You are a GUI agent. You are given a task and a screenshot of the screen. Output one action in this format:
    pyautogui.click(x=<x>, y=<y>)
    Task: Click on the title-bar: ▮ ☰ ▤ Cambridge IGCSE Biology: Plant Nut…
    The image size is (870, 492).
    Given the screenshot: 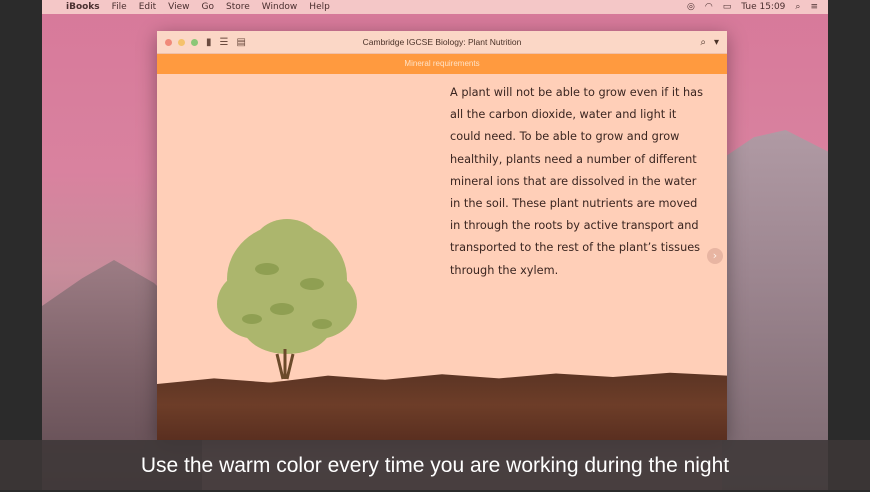 What is the action you would take?
    pyautogui.click(x=442, y=42)
    